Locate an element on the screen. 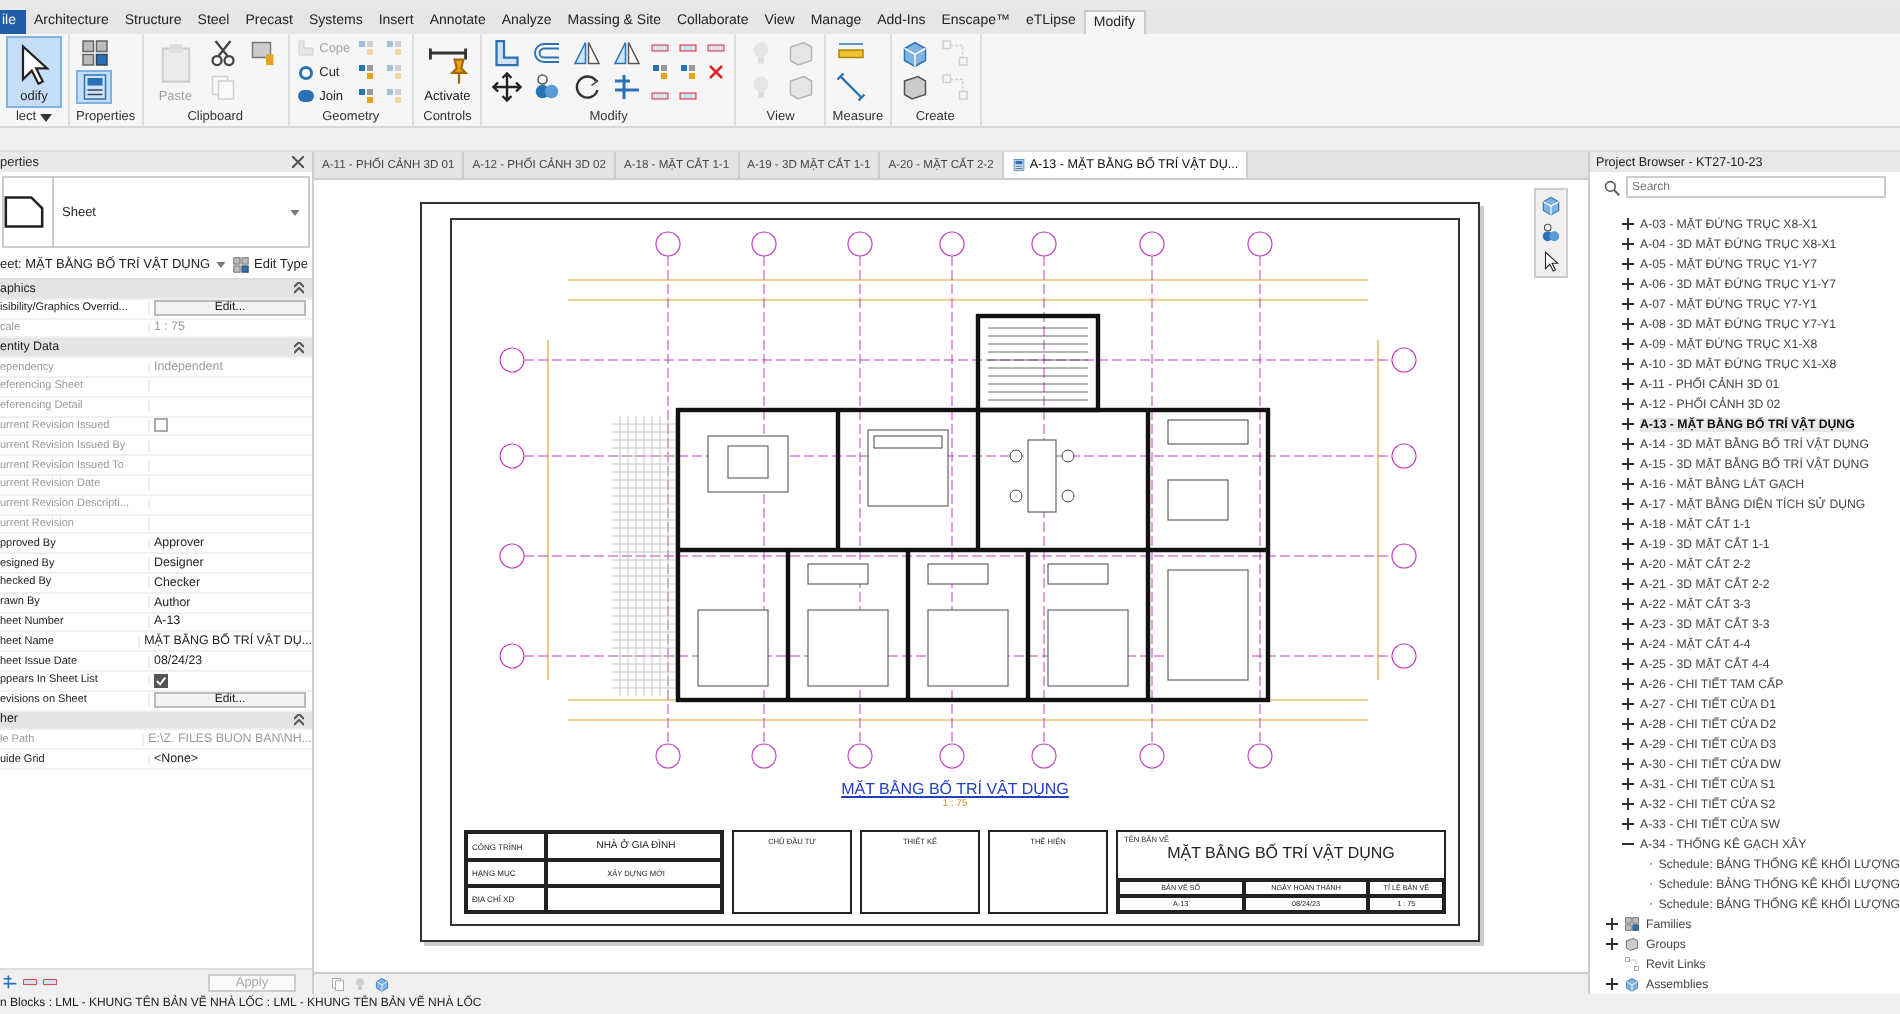  arc-icon is located at coordinates (586, 87).